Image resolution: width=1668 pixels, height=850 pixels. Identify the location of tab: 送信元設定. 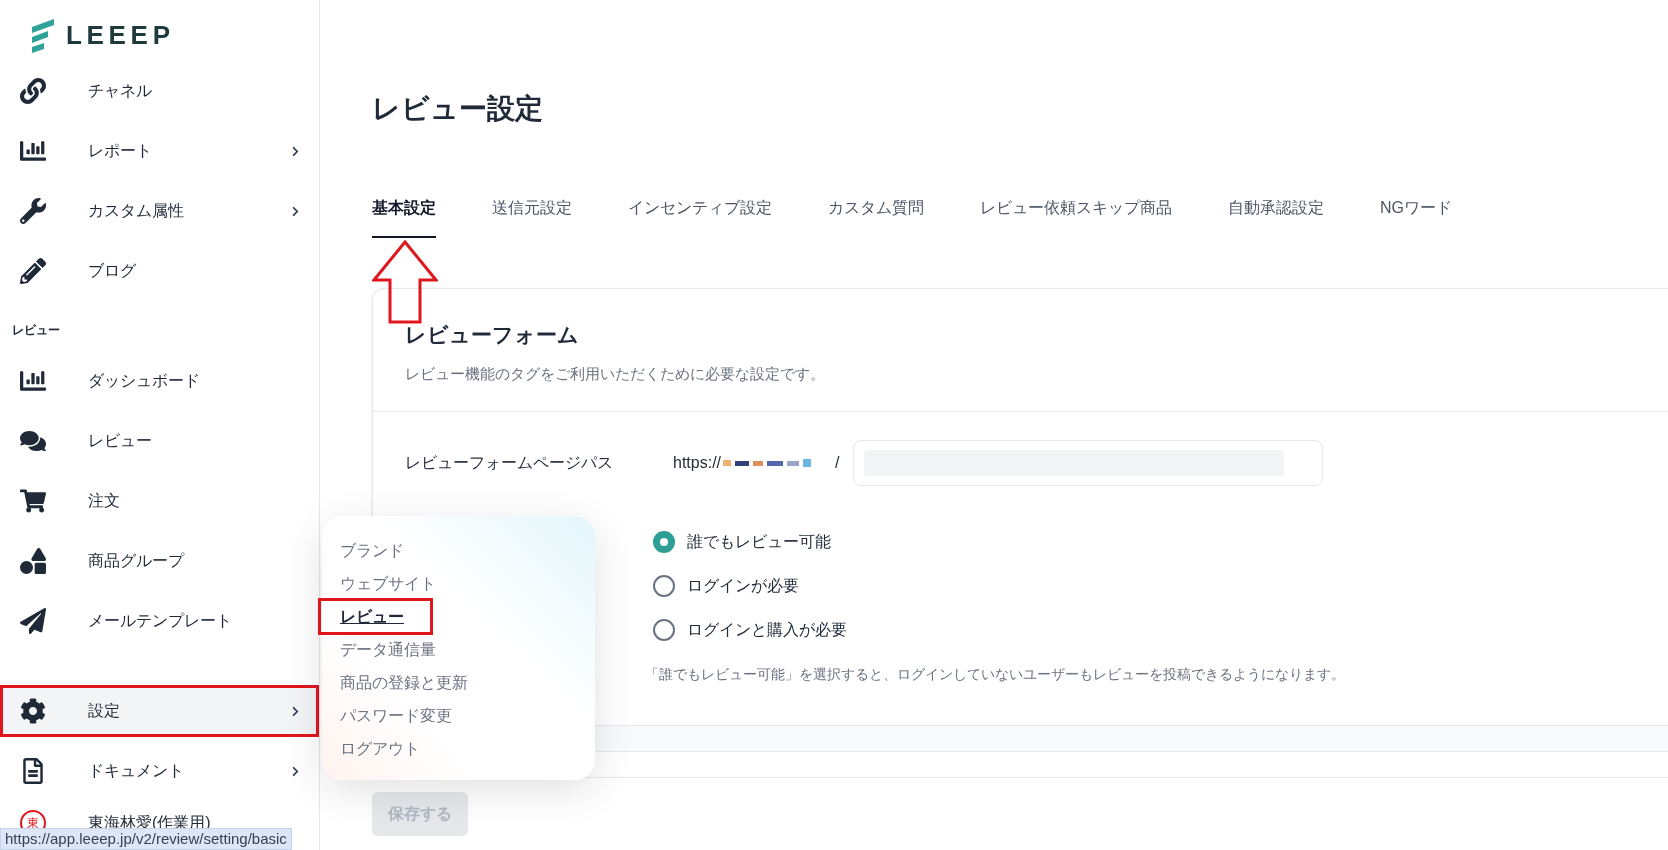
(532, 217).